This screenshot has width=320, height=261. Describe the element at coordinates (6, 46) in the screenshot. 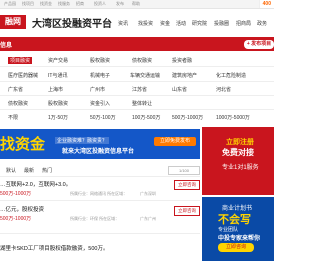

I see `section-title: 信息` at that location.